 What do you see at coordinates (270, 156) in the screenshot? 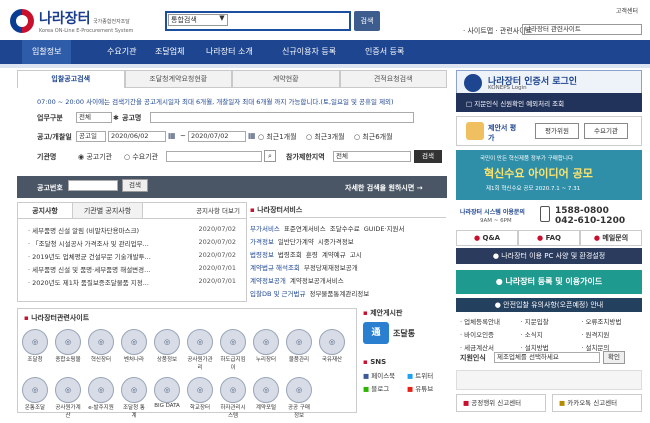
I see `search-icon: ⌕` at bounding box center [270, 156].